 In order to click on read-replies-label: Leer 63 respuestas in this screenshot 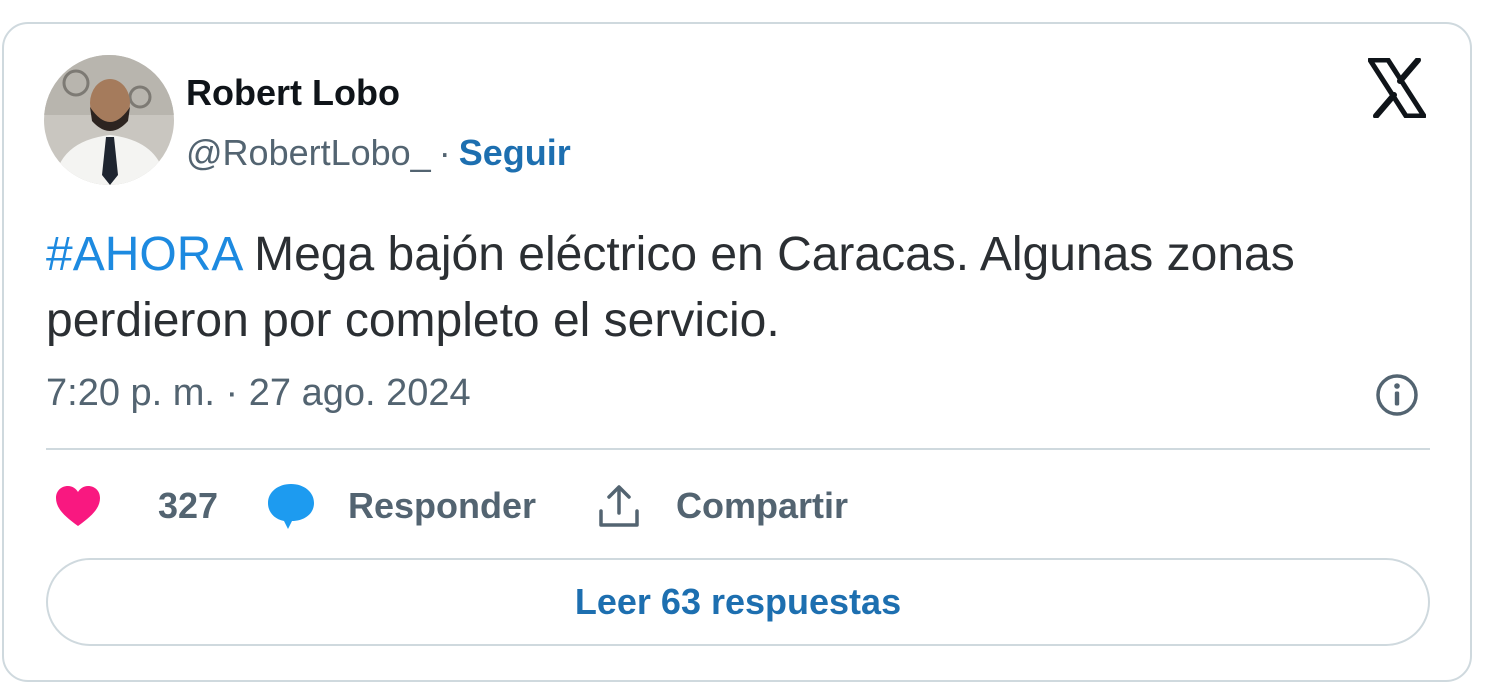, I will do `click(738, 601)`.